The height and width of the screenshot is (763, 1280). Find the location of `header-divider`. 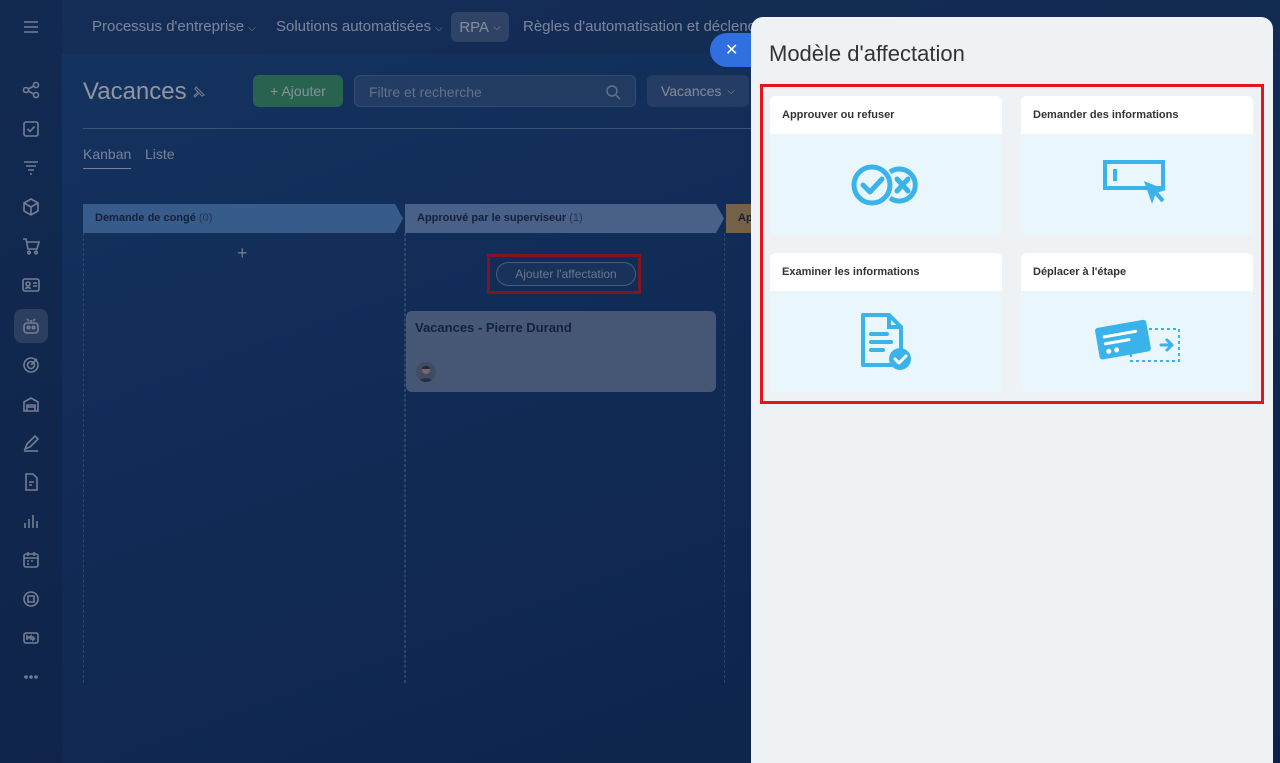

header-divider is located at coordinates (418, 128).